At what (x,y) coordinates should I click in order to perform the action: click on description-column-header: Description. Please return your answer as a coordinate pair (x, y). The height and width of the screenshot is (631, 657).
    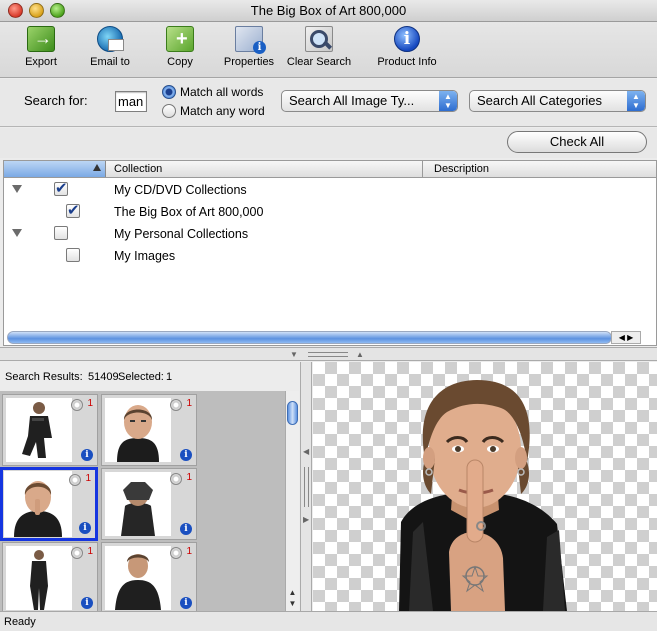
    Looking at the image, I should click on (461, 169).